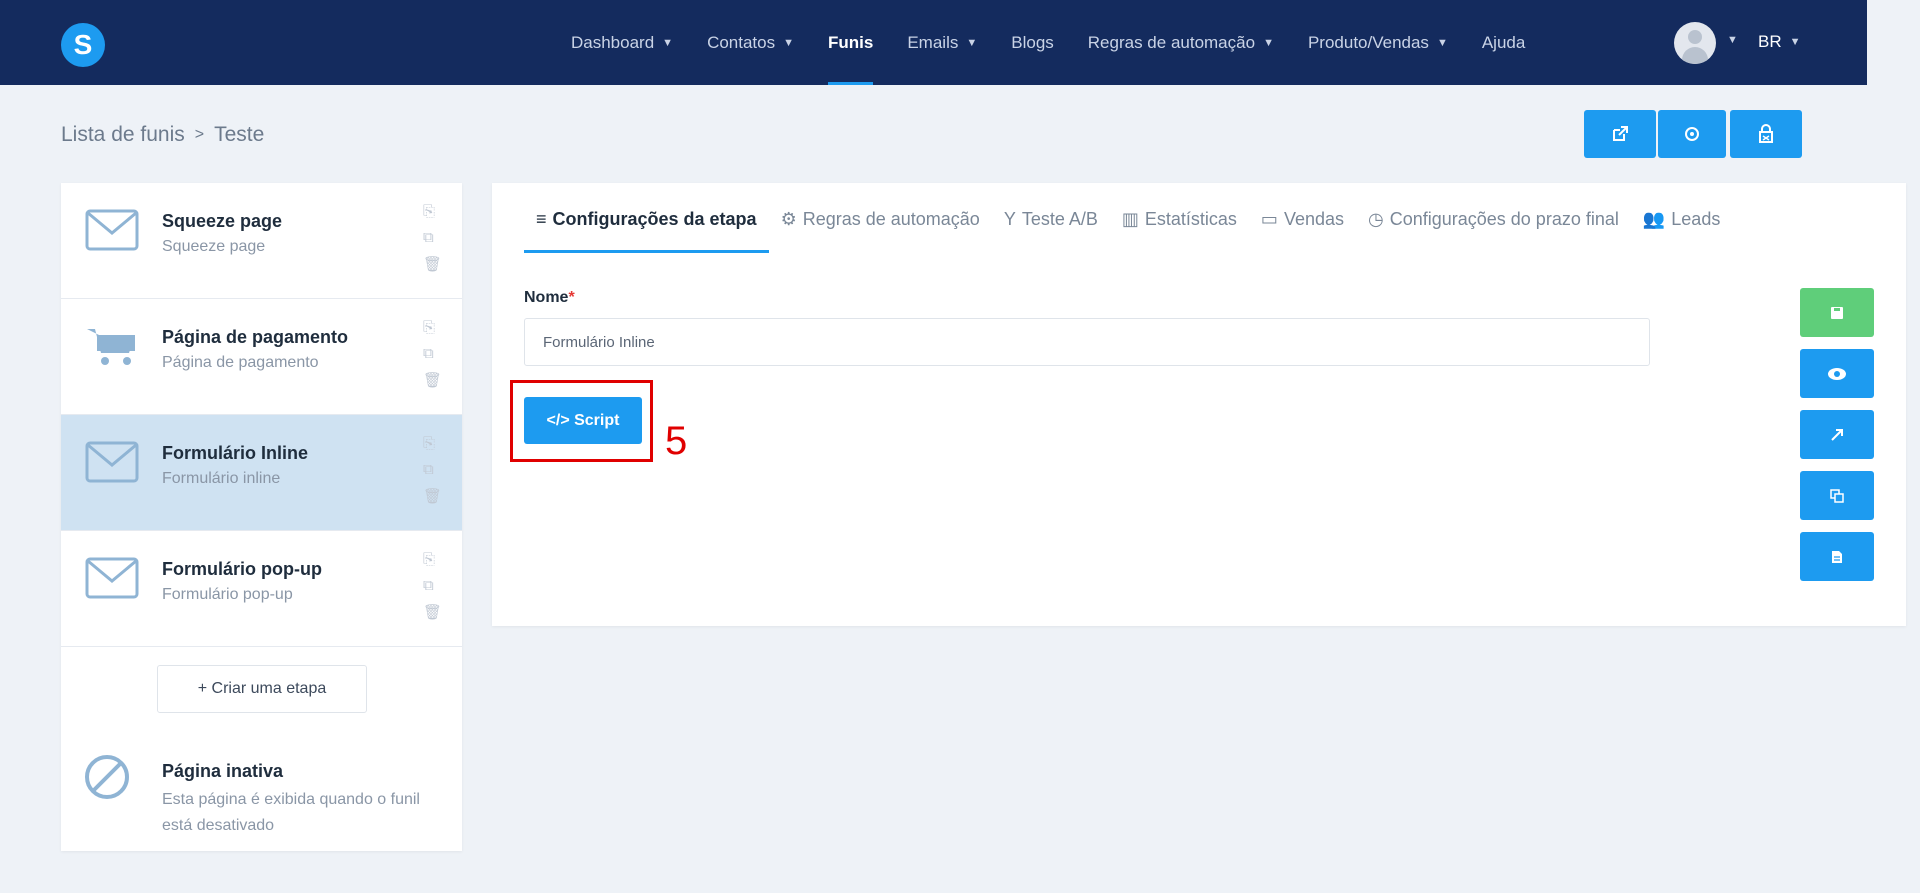 The height and width of the screenshot is (893, 1920). What do you see at coordinates (255, 337) in the screenshot?
I see `step-title: Página de pagamento` at bounding box center [255, 337].